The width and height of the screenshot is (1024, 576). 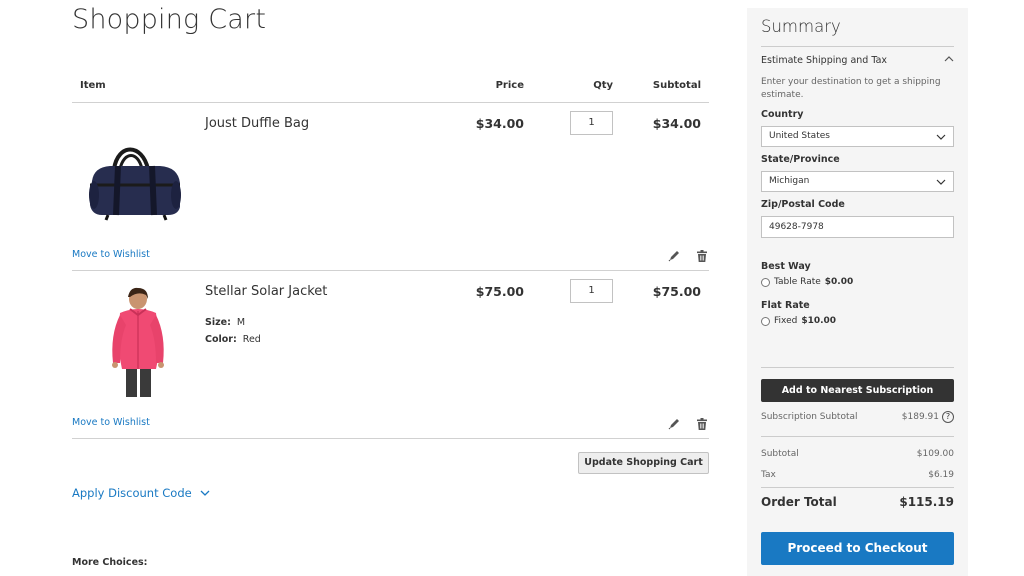 I want to click on bag-product-image, so click(x=135, y=178).